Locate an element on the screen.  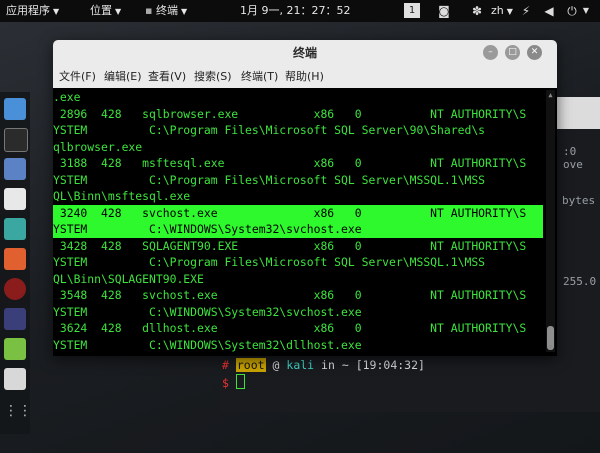
language-indicator: zh ▼ is located at coordinates (502, 11).